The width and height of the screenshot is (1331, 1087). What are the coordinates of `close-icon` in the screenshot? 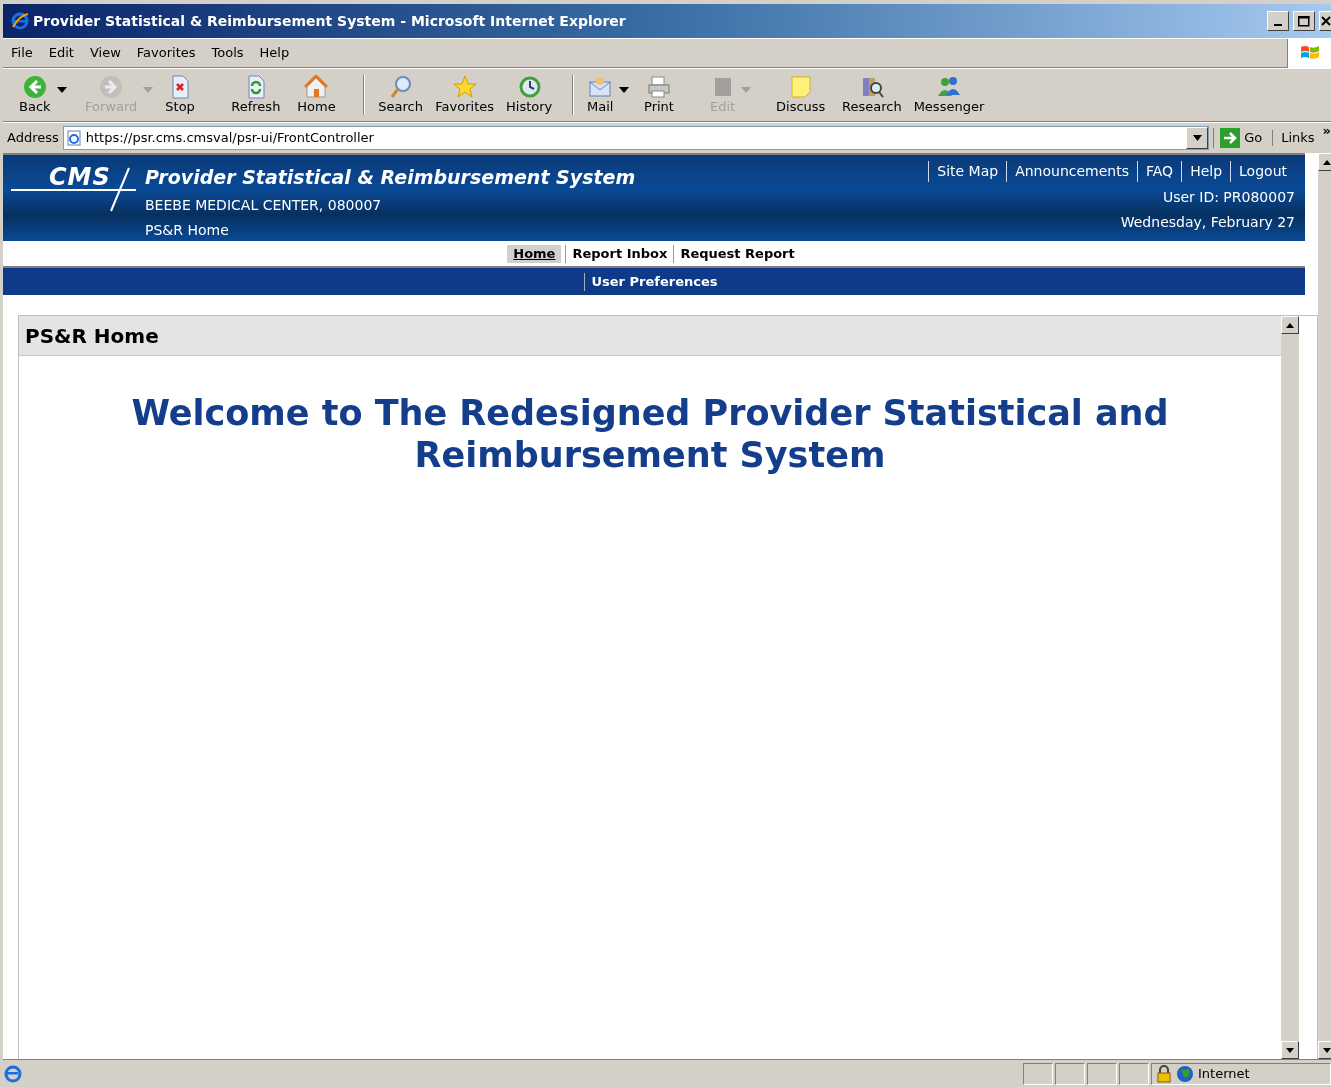 It's located at (1325, 21).